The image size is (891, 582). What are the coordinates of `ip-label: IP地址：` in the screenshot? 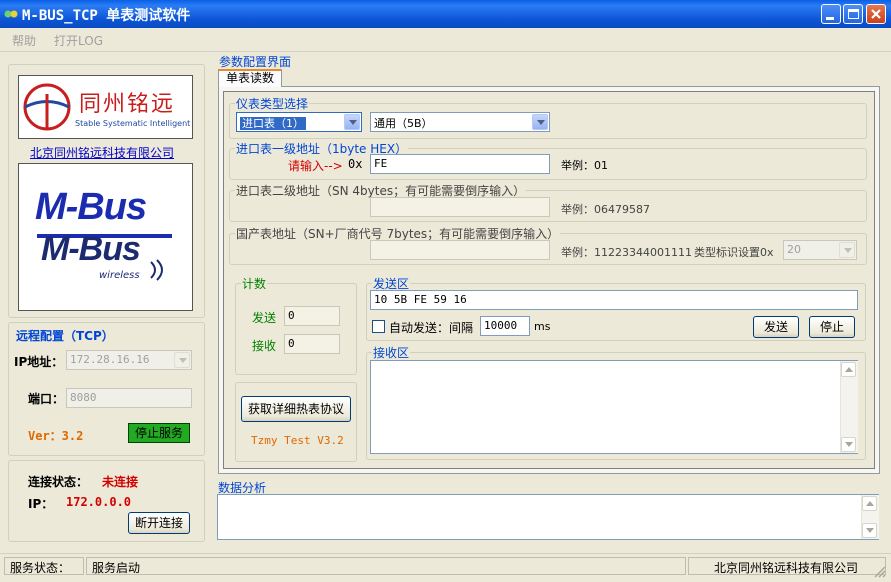 It's located at (39, 362).